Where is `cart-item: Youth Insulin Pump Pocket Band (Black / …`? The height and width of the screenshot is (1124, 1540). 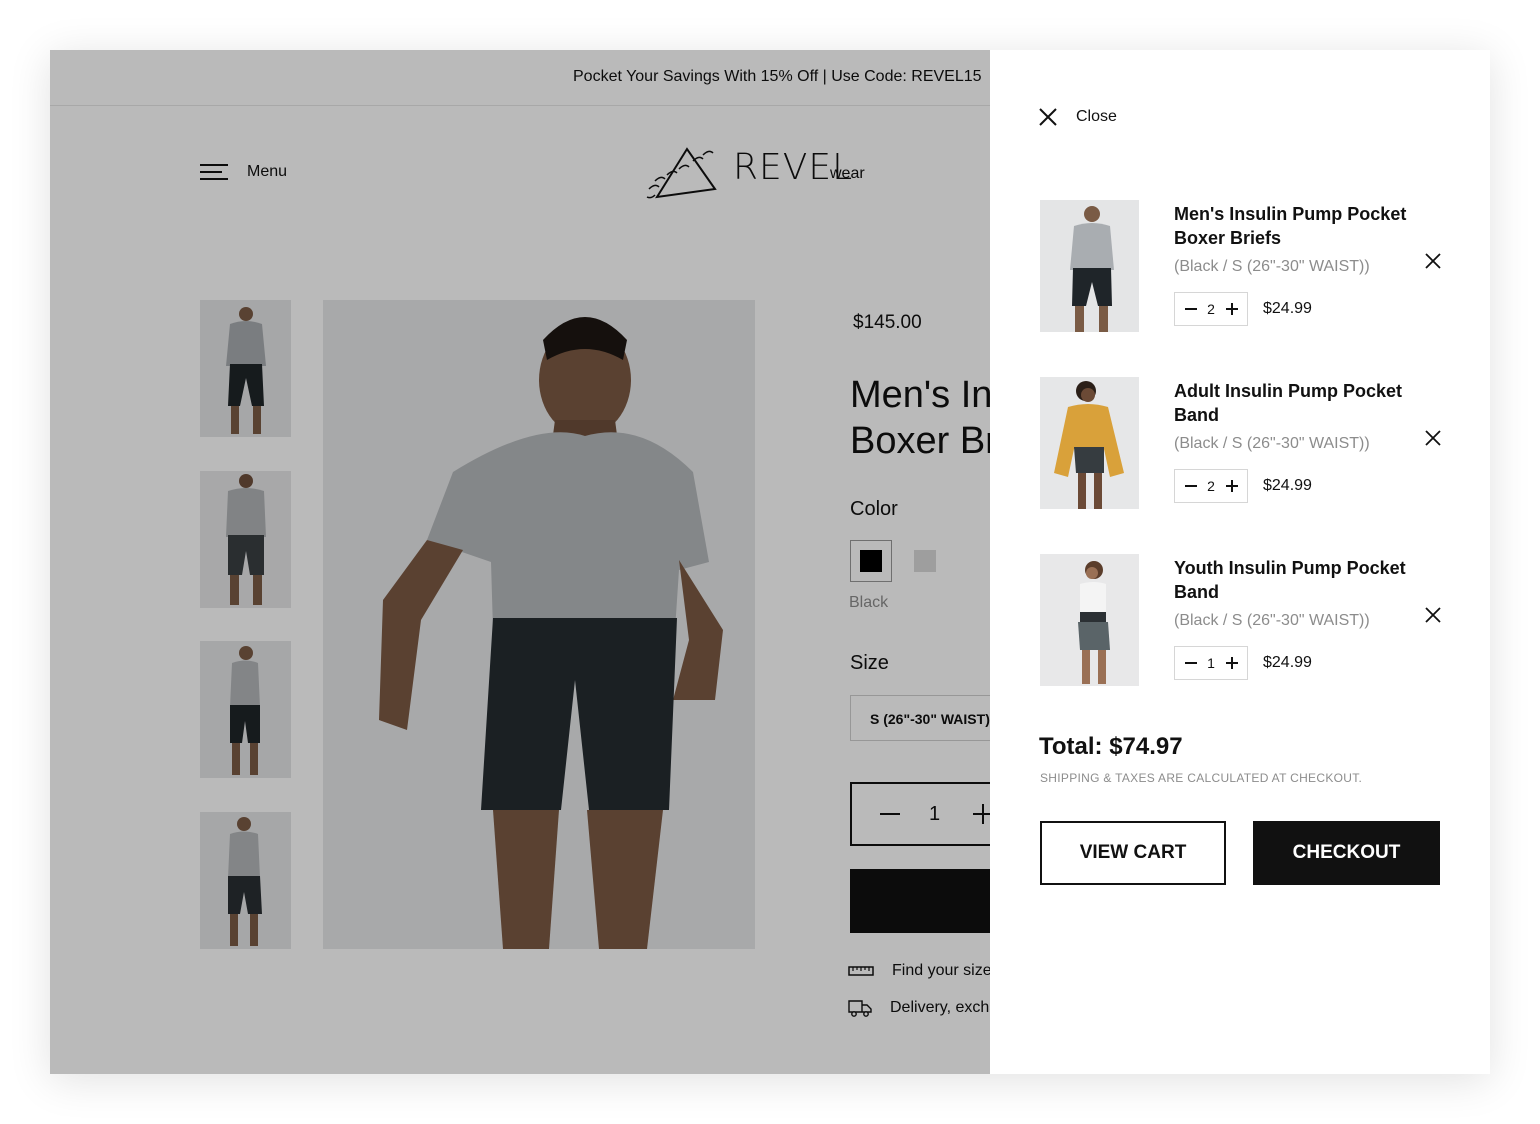
cart-item: Youth Insulin Pump Pocket Band (Black / … is located at coordinates (1245, 620).